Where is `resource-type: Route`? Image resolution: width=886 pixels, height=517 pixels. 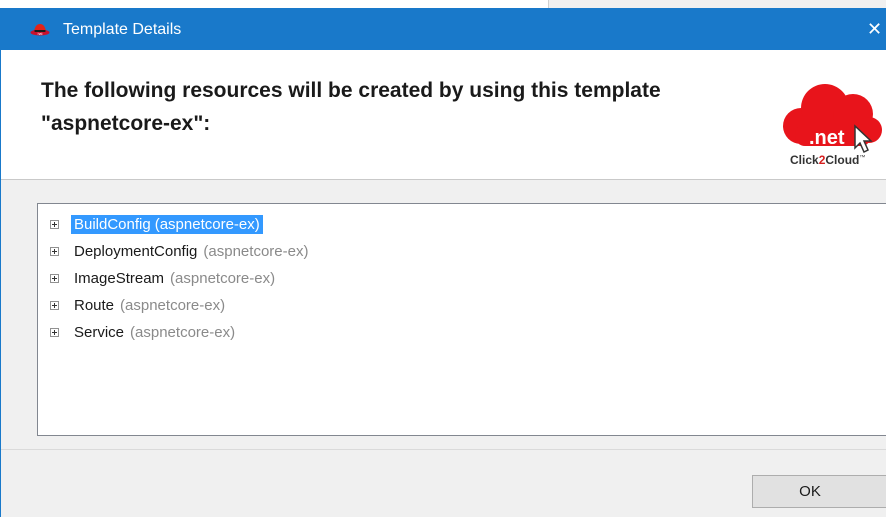
resource-type: Route is located at coordinates (94, 305).